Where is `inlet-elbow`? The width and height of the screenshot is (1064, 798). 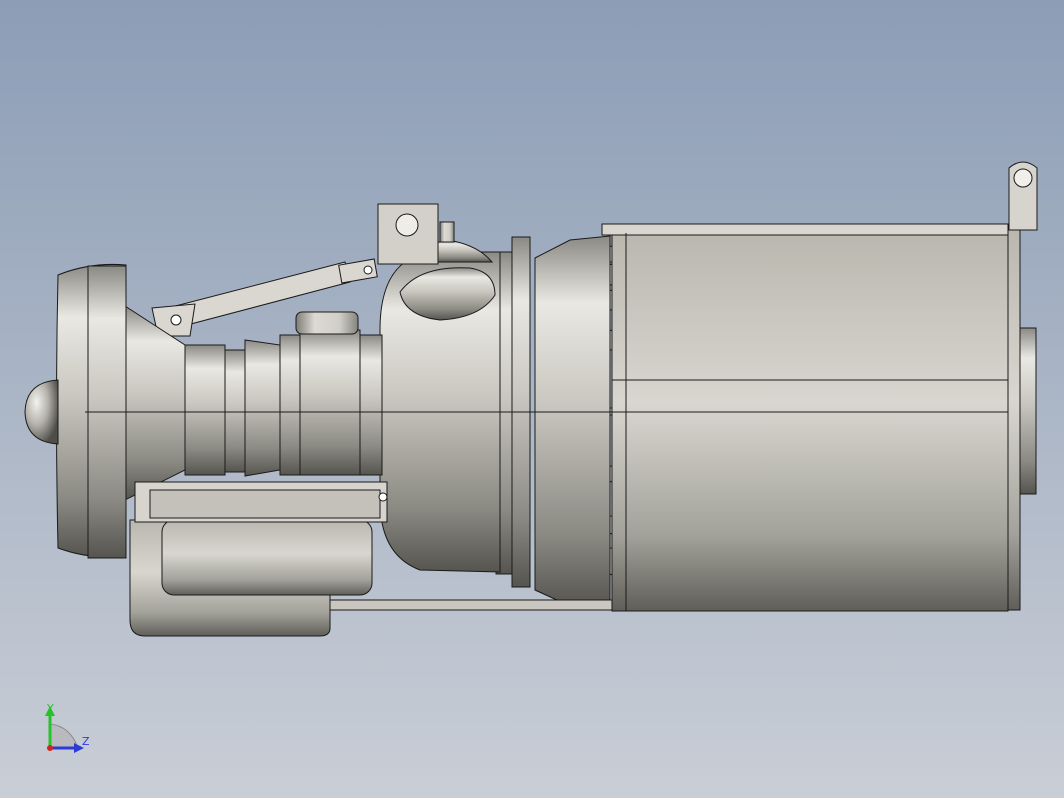
inlet-elbow is located at coordinates (330, 402).